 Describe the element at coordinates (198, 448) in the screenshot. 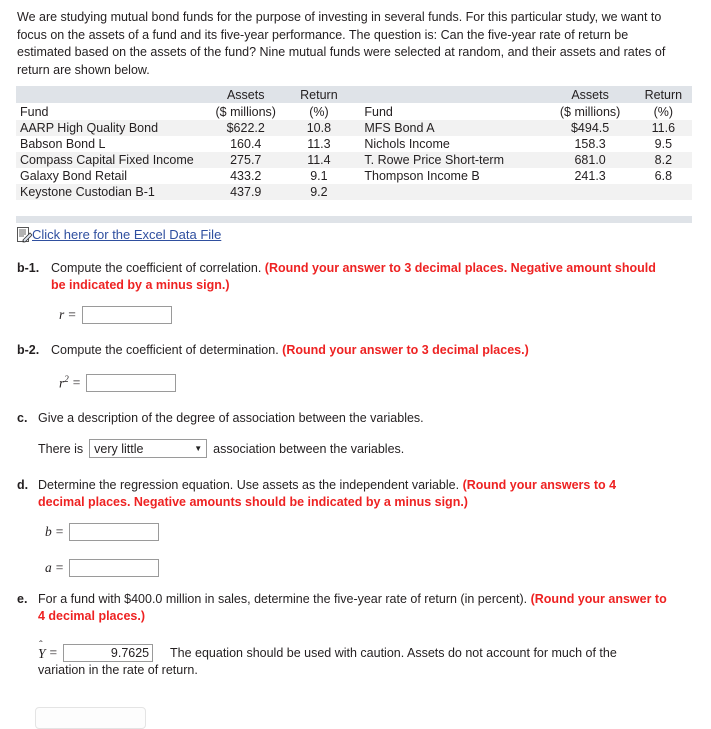

I see `chevron-down-icon: ▼` at that location.